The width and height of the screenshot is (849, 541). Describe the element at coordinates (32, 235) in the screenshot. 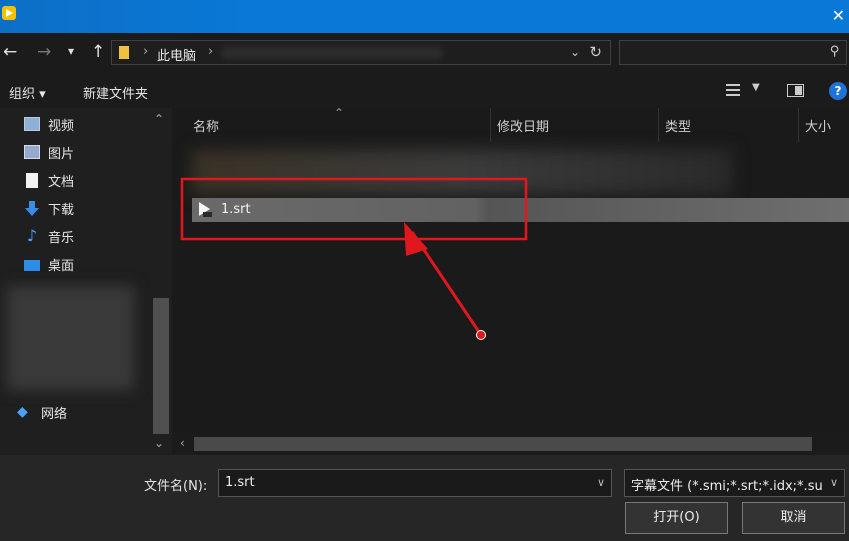

I see `music-folder-icon: ♪` at that location.